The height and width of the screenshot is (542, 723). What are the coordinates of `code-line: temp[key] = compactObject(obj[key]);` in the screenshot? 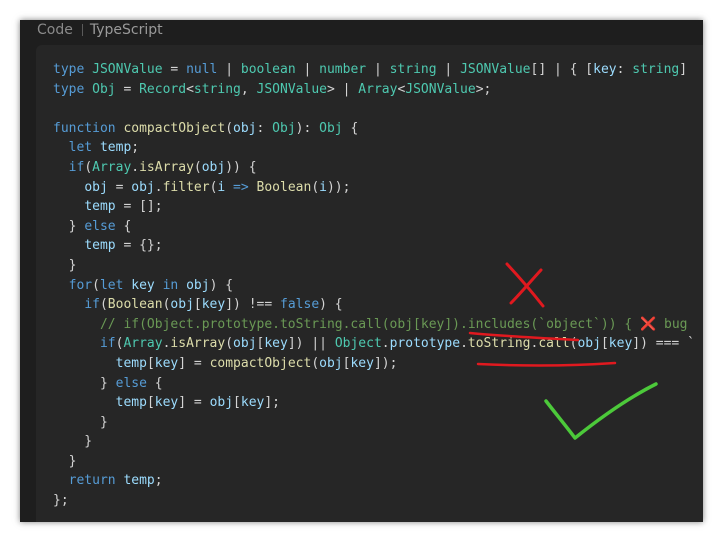 It's located at (378, 364).